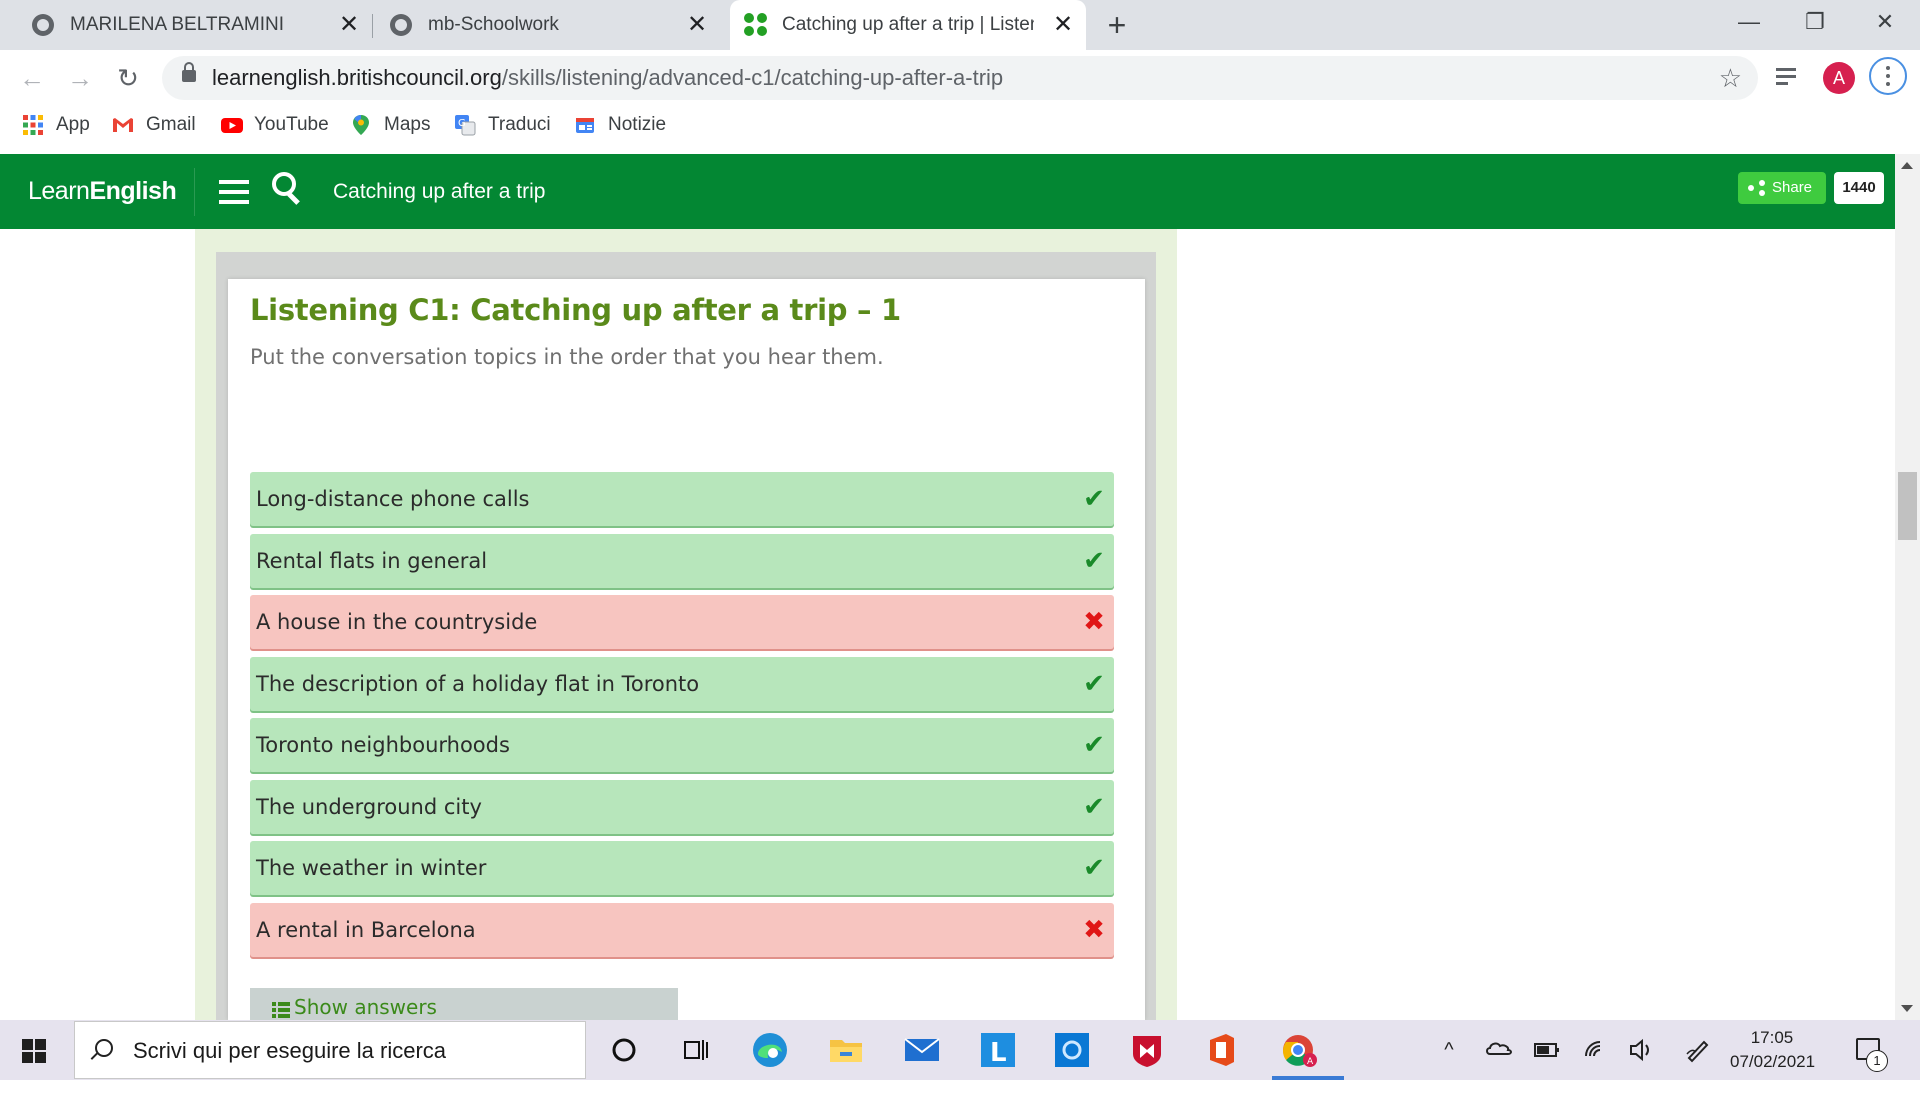 This screenshot has height=1104, width=1920. What do you see at coordinates (290, 1050) in the screenshot?
I see `search-placeholder: Scrivi qui per eseguire la ricerca` at bounding box center [290, 1050].